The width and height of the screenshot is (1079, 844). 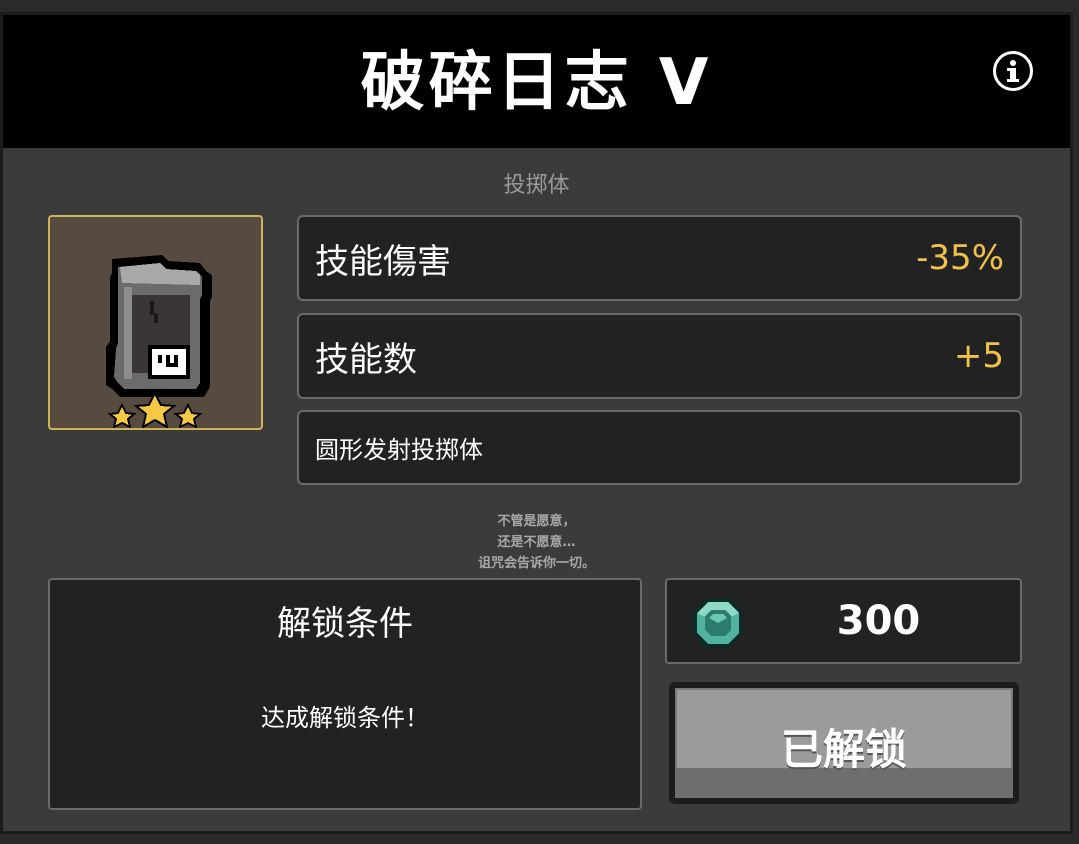 I want to click on flavor-line: 不管是愿意，, so click(x=536, y=521).